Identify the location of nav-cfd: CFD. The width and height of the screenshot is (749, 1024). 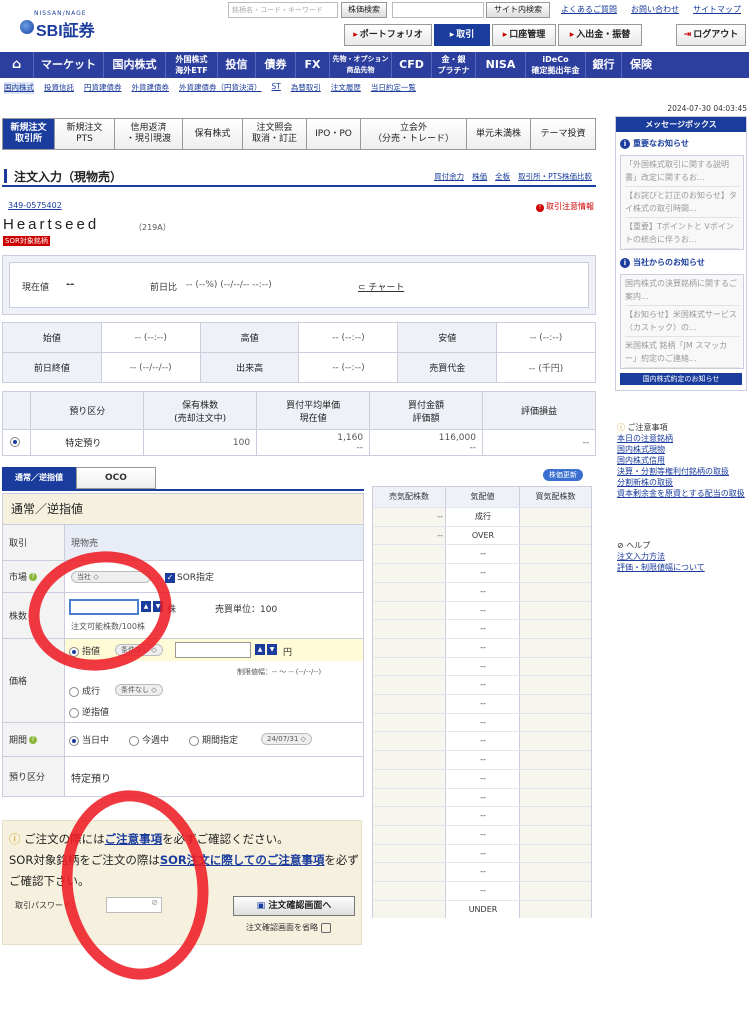
(412, 65).